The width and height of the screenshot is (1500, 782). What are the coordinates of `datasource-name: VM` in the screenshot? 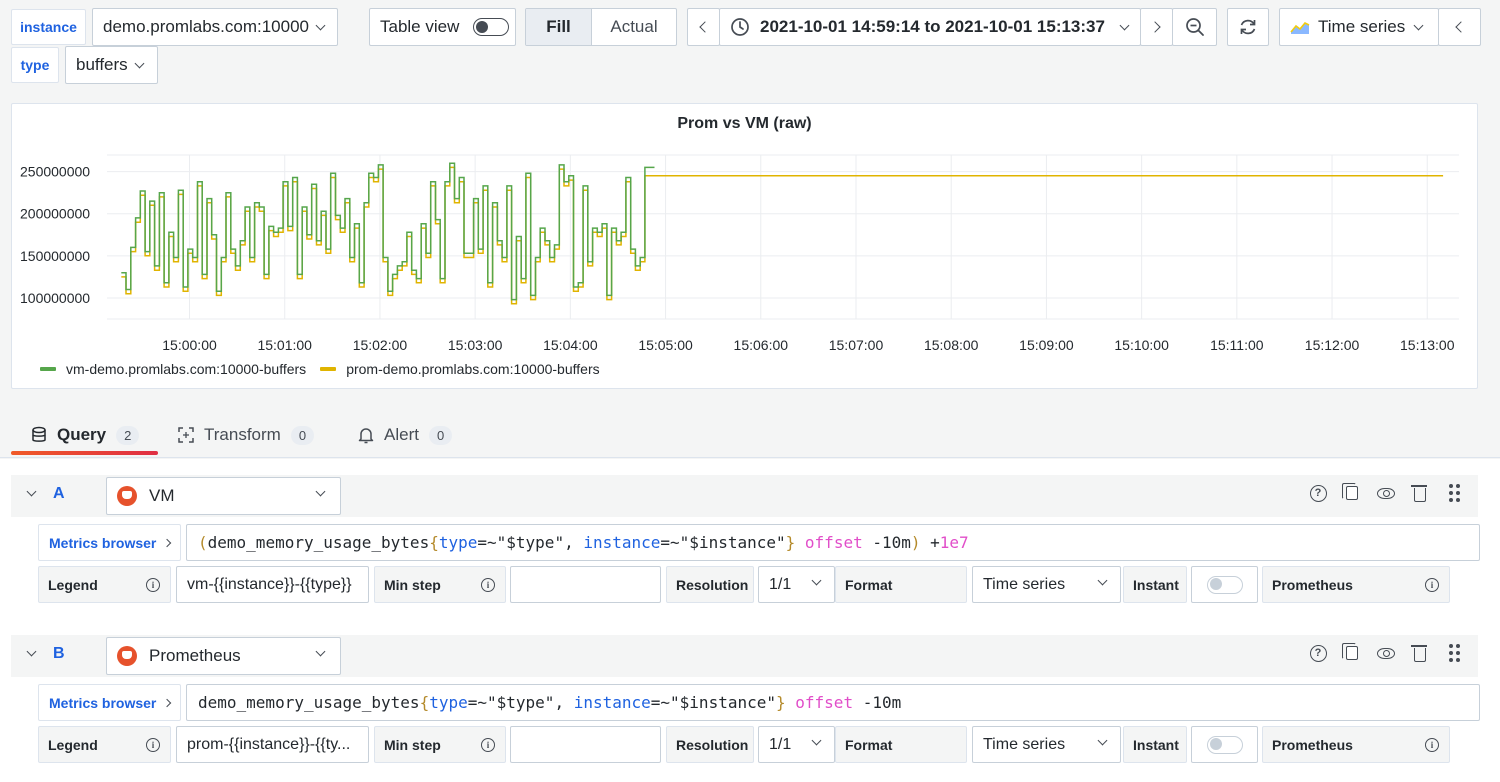 It's located at (162, 495).